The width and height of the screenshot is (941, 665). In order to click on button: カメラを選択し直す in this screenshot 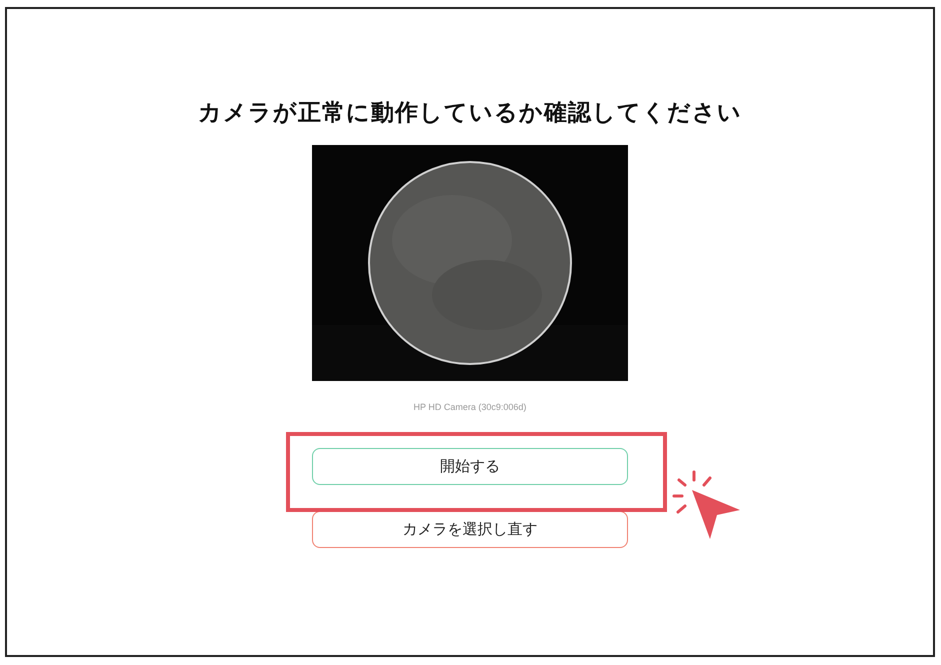, I will do `click(470, 529)`.